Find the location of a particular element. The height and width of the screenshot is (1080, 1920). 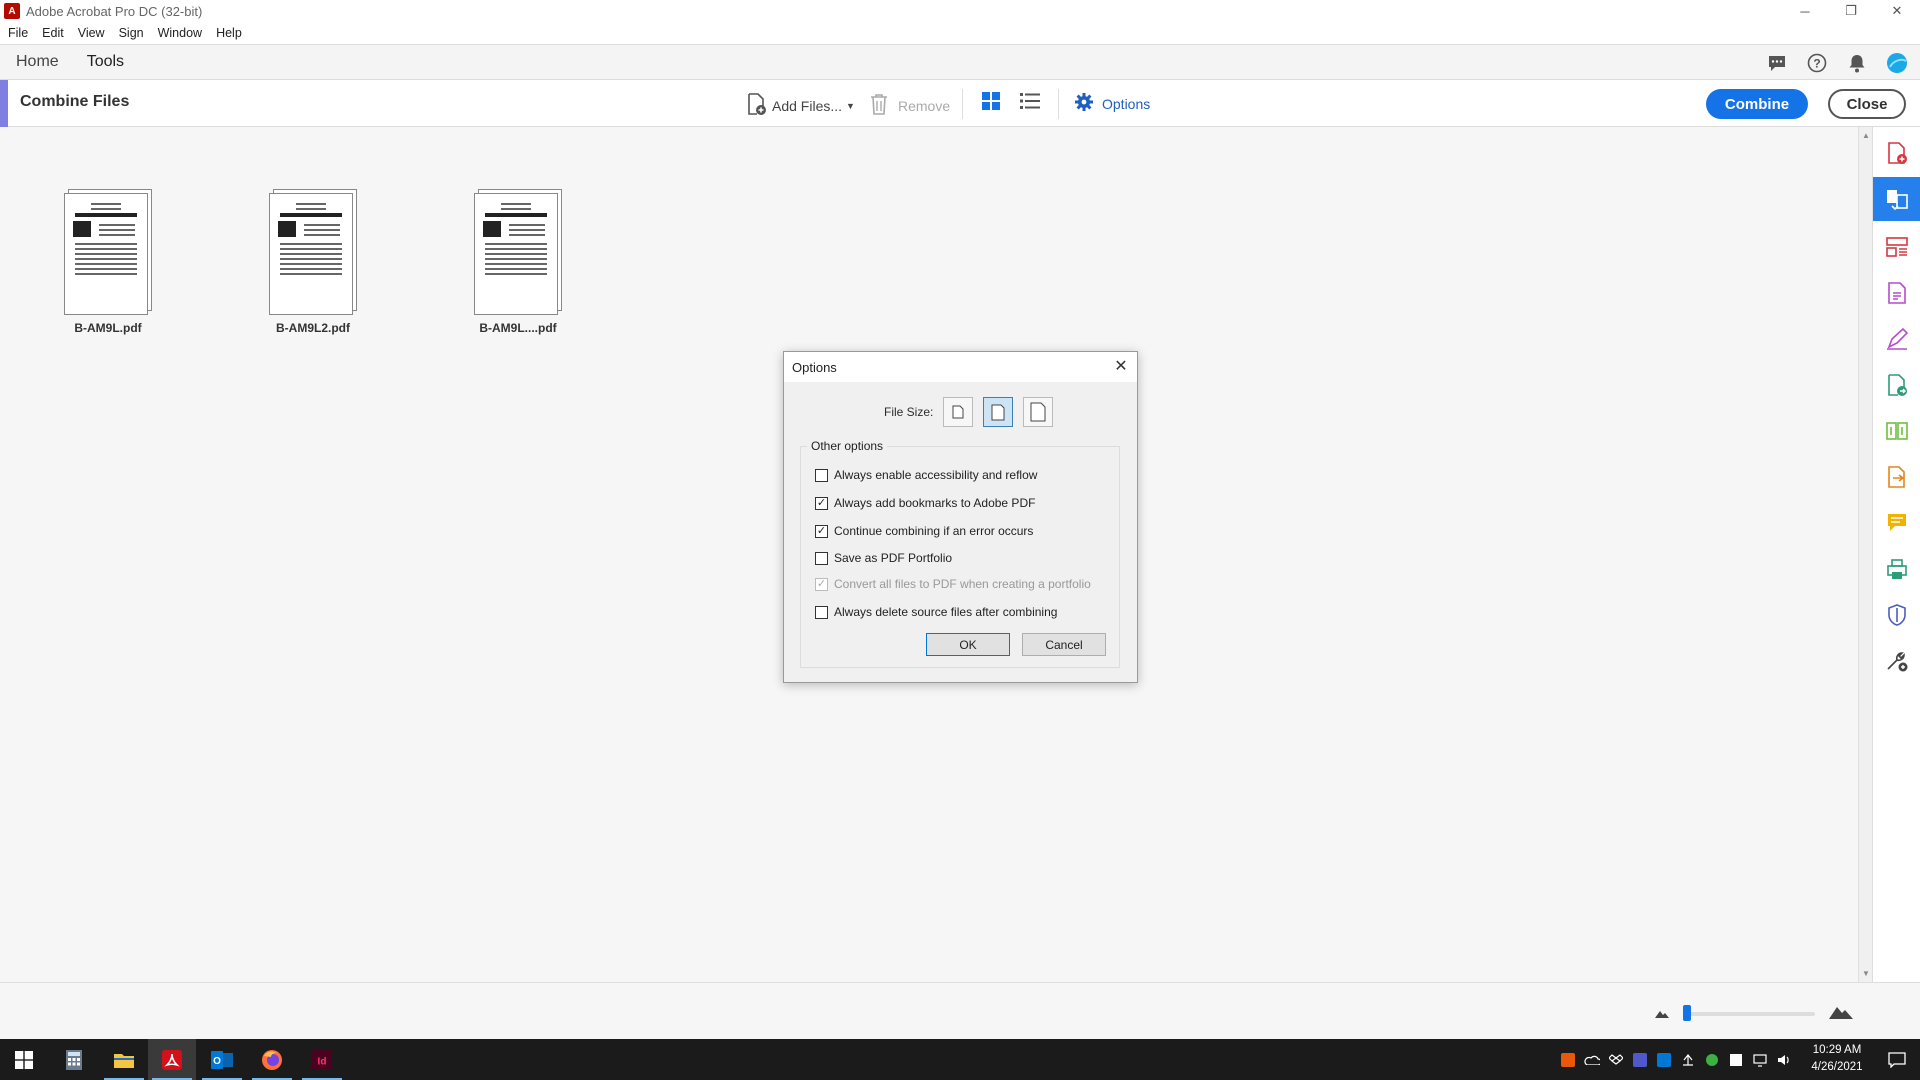

comment-tool-icon is located at coordinates (1897, 523).